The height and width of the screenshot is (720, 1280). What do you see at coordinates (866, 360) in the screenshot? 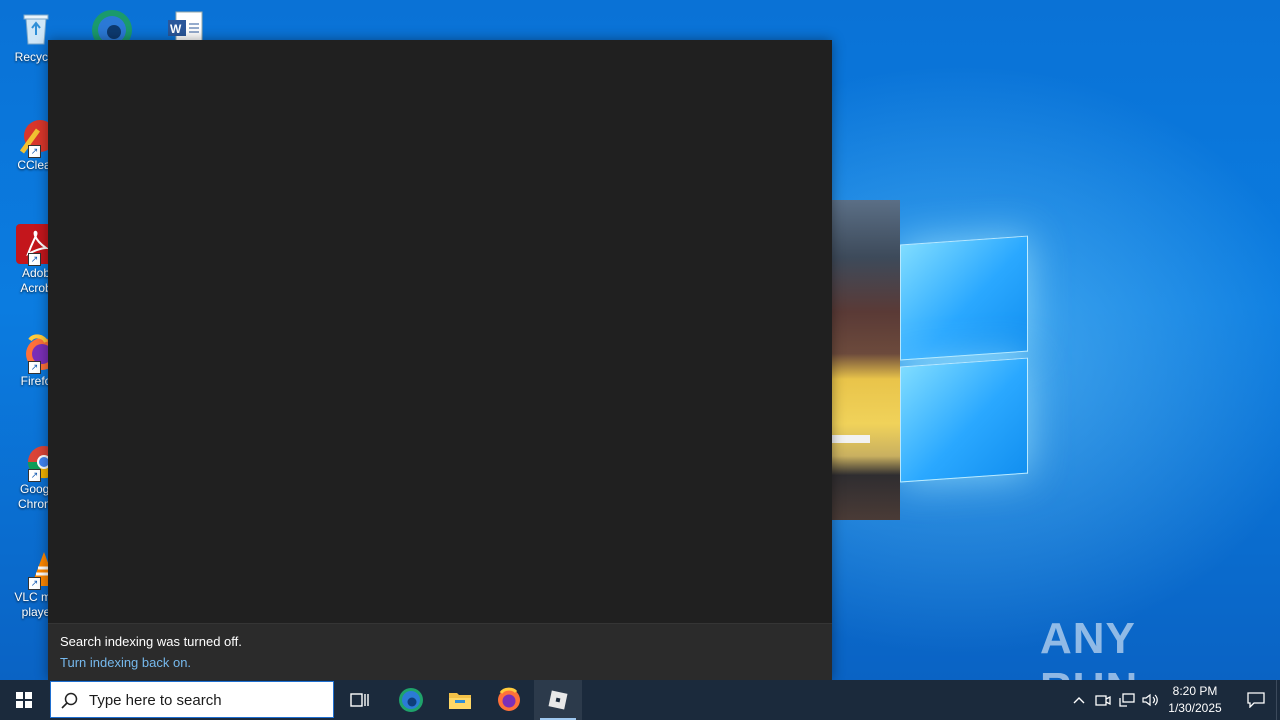
I see `background-app-window` at bounding box center [866, 360].